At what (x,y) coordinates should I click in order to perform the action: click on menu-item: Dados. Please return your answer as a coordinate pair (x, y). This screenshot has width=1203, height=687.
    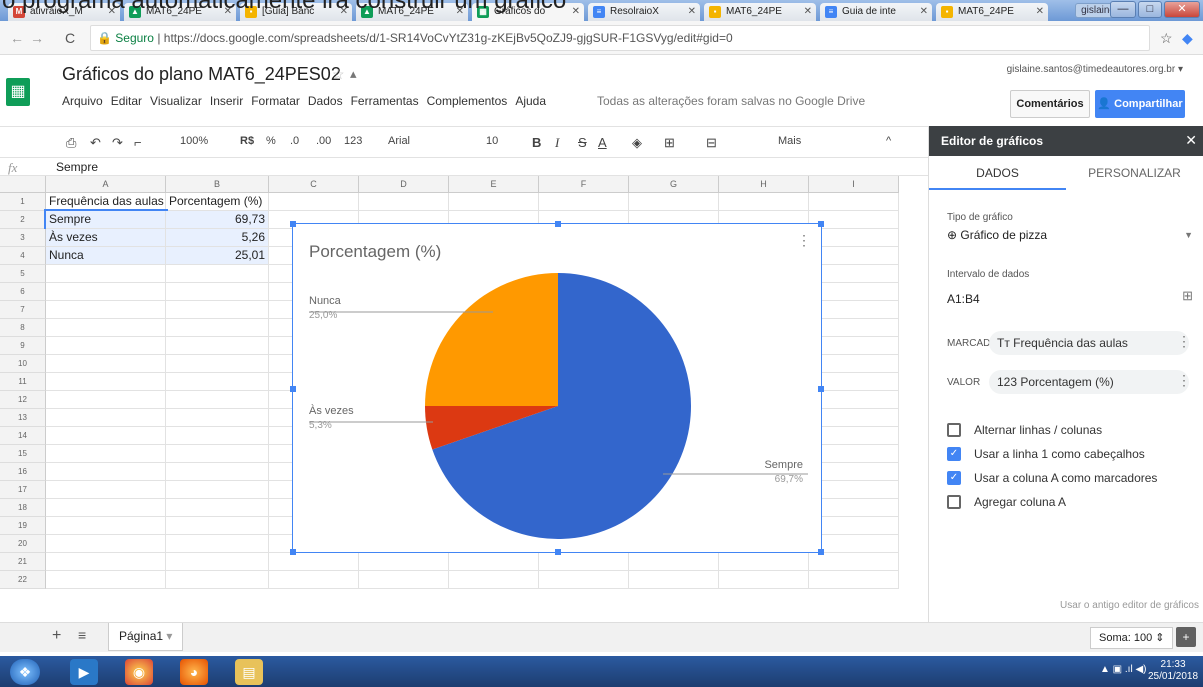
    Looking at the image, I should click on (325, 101).